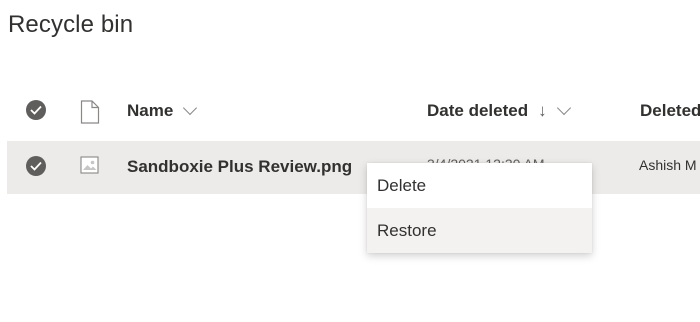  I want to click on deleted-by-column-header: Deleted, so click(670, 111).